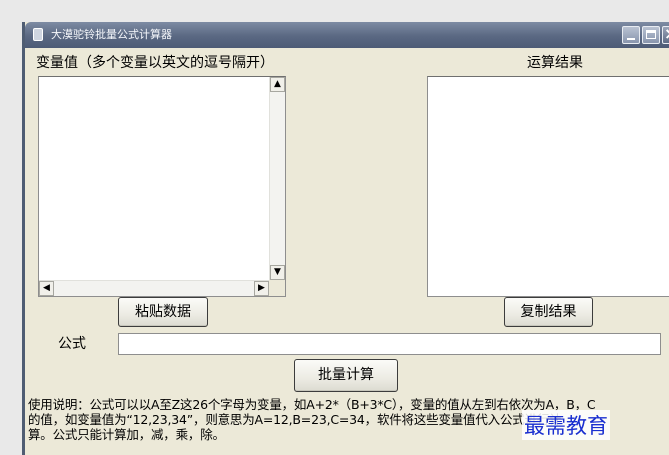  What do you see at coordinates (347, 35) in the screenshot?
I see `title-bar: 大漠驼铃批量公式计算器 ×` at bounding box center [347, 35].